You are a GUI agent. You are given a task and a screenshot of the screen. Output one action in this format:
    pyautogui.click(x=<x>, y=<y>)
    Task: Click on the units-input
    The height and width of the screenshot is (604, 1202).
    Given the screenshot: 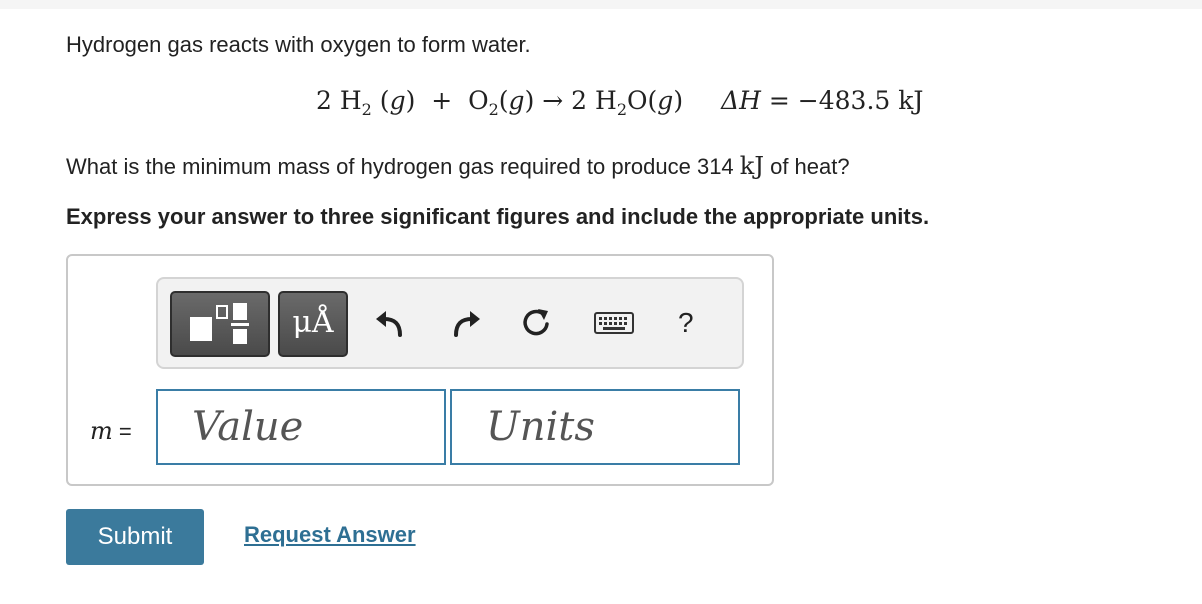 What is the action you would take?
    pyautogui.click(x=595, y=427)
    